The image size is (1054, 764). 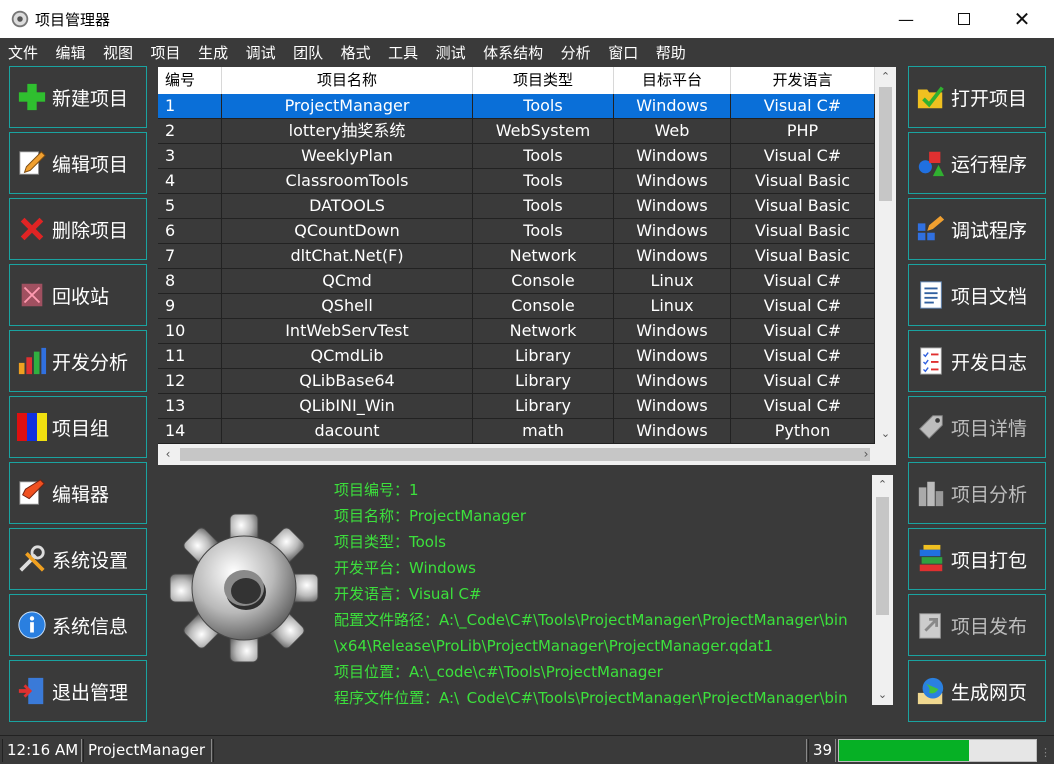 I want to click on close-button: ✕, so click(x=1022, y=19).